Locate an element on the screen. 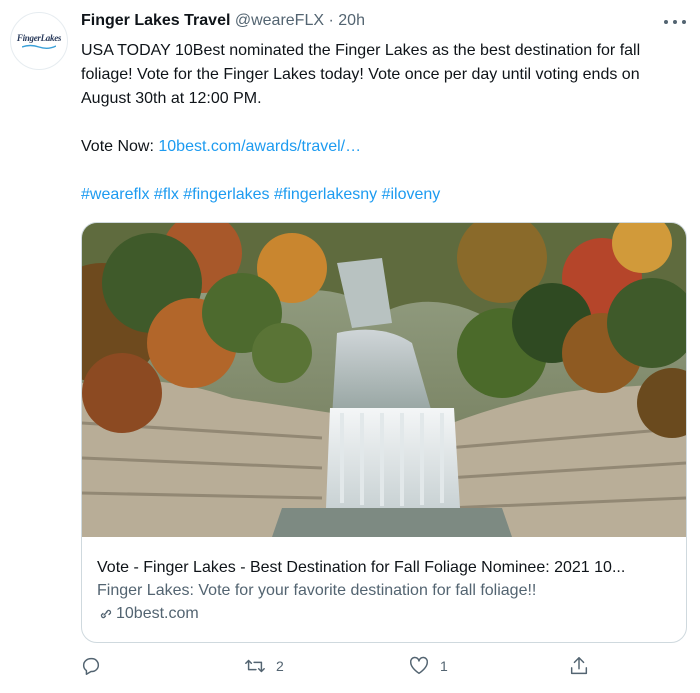 The height and width of the screenshot is (693, 700). action-bar: 2 1 is located at coordinates (380, 669).